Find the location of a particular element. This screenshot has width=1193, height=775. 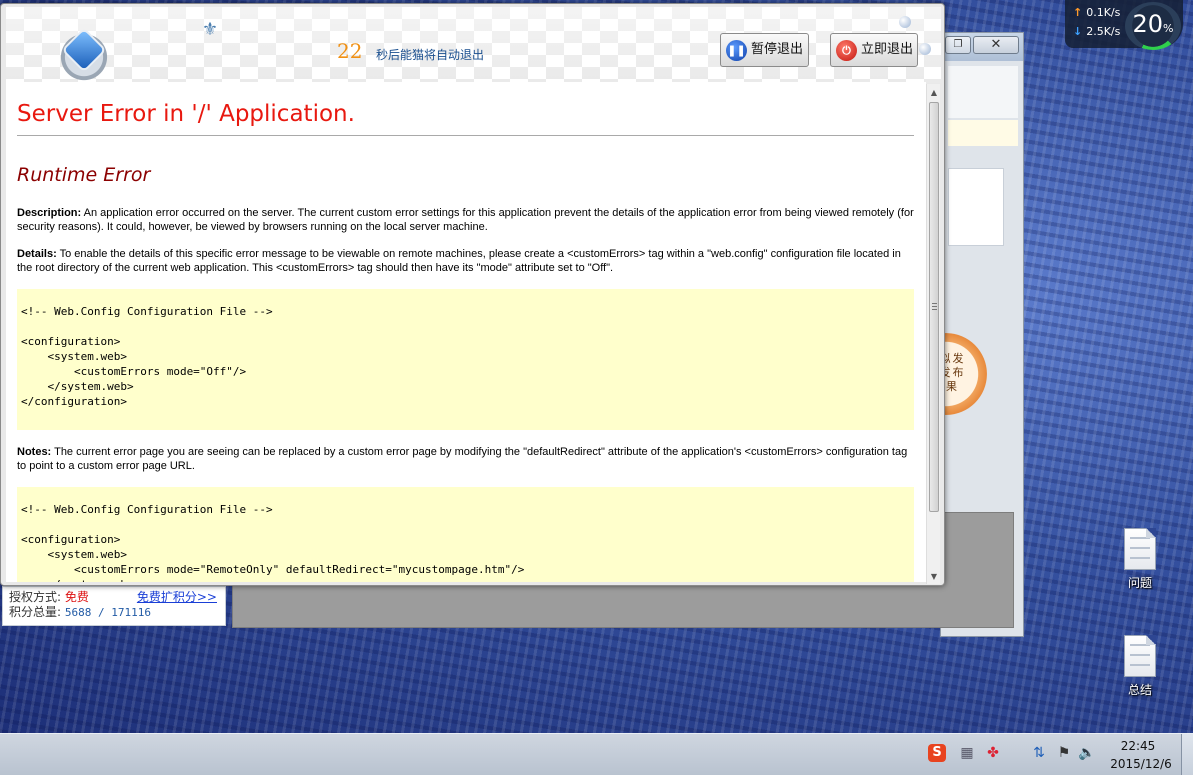

exit-now-label: 立即退出 is located at coordinates (887, 49).